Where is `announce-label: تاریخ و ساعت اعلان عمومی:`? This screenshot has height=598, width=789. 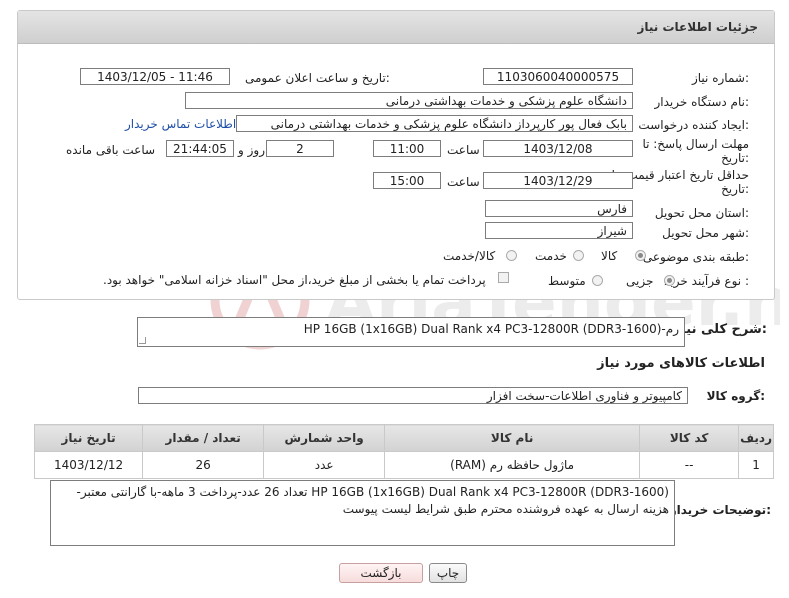
announce-label: تاریخ و ساعت اعلان عمومی: is located at coordinates (317, 78).